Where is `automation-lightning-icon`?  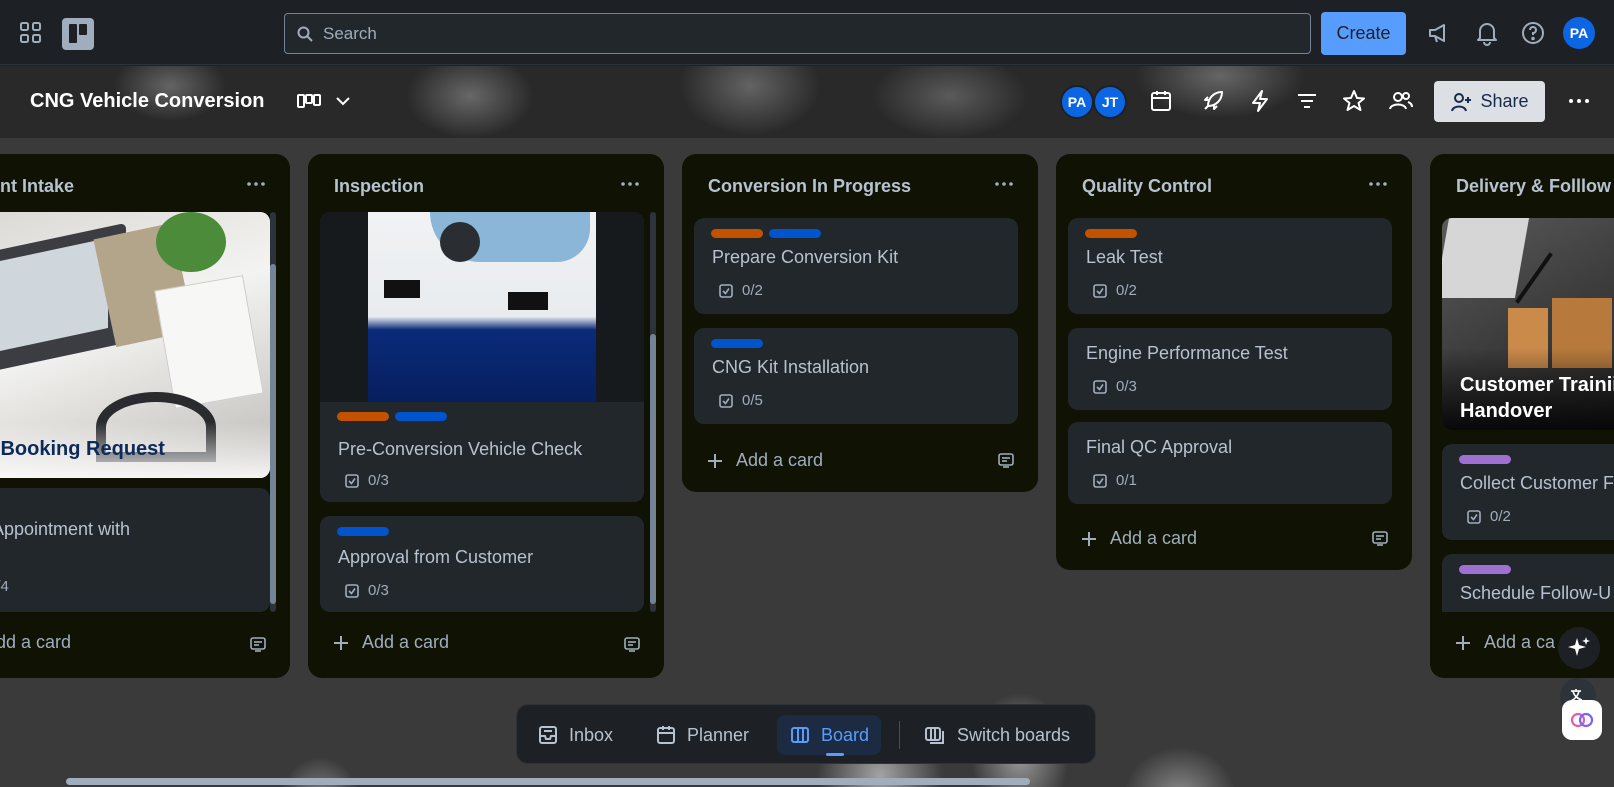 automation-lightning-icon is located at coordinates (1260, 101).